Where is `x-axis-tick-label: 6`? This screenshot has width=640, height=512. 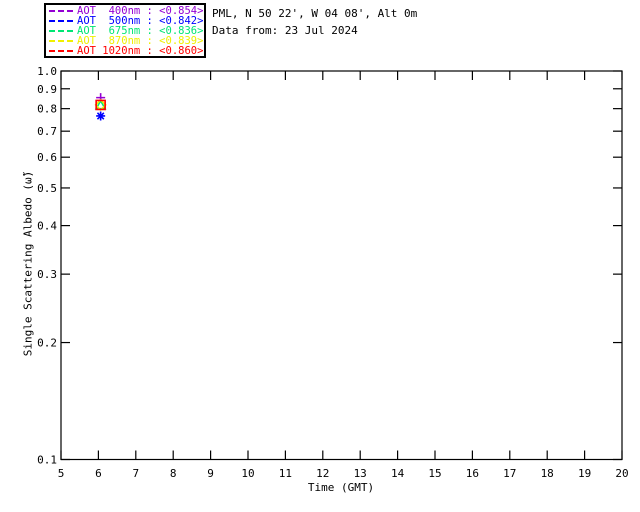
x-axis-tick-label: 6 is located at coordinates (98, 473).